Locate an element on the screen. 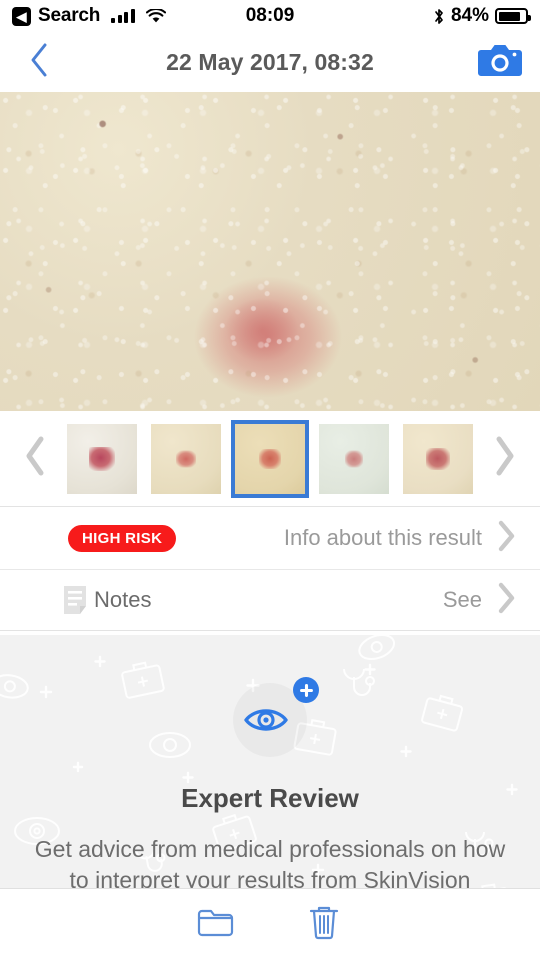  move-to-folder-button is located at coordinates (216, 925).